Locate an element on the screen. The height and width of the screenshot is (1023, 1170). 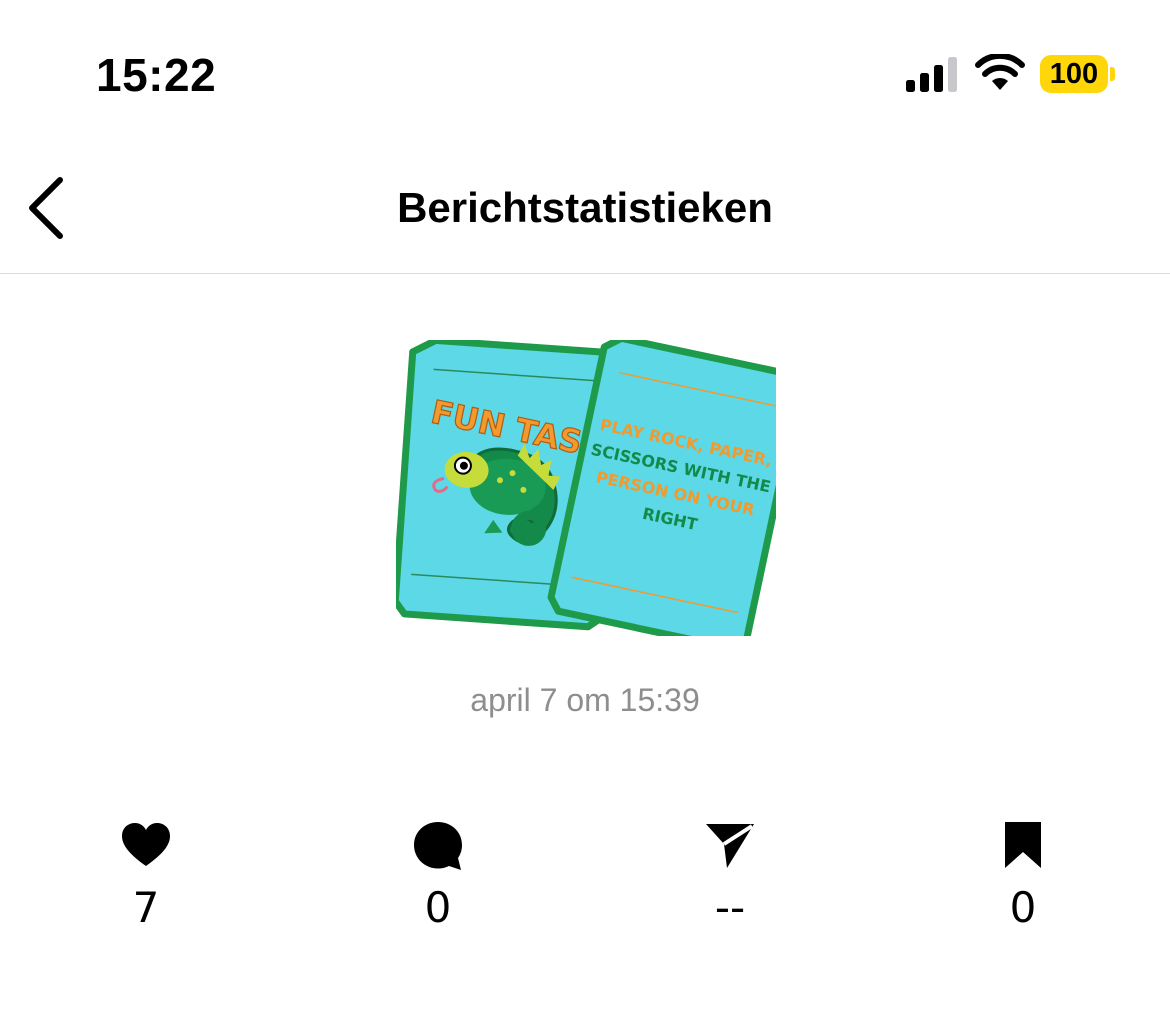
nav-header: Berichtstatistieken is located at coordinates (585, 212).